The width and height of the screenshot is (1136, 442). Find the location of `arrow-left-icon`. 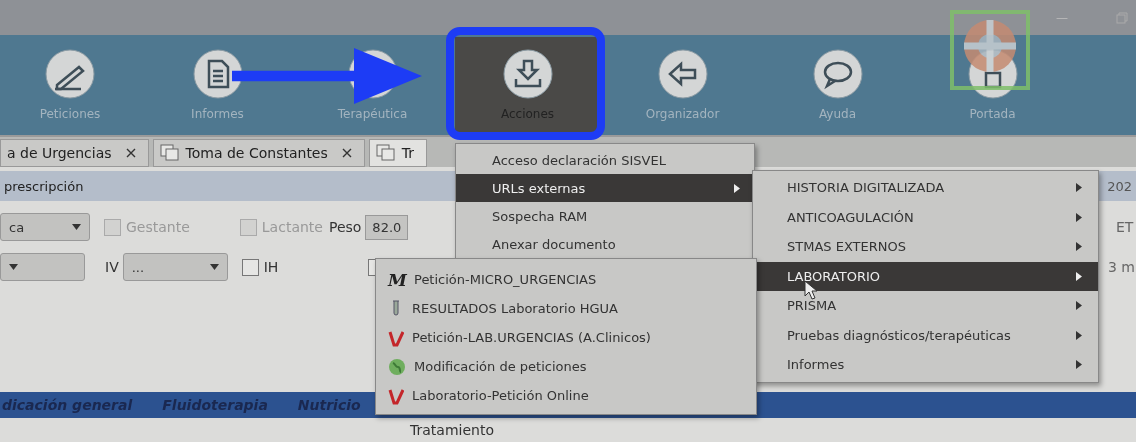

arrow-left-icon is located at coordinates (682, 74).